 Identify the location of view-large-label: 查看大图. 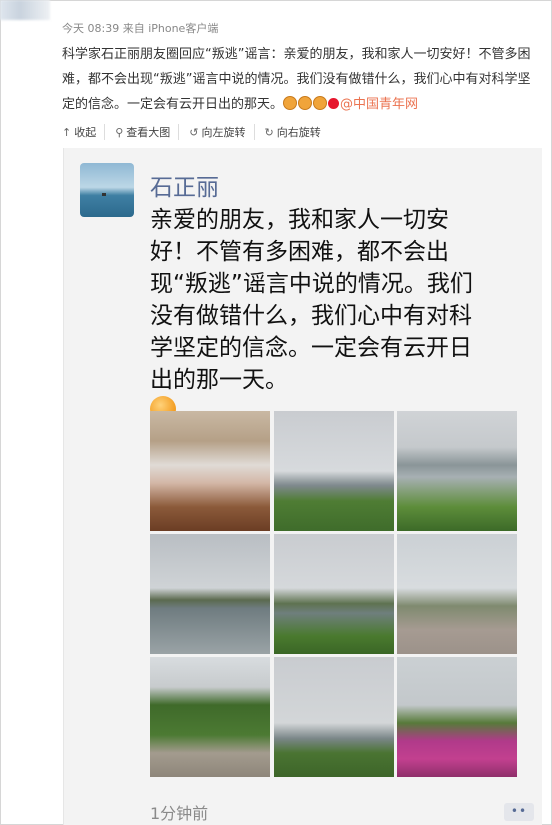
(148, 132).